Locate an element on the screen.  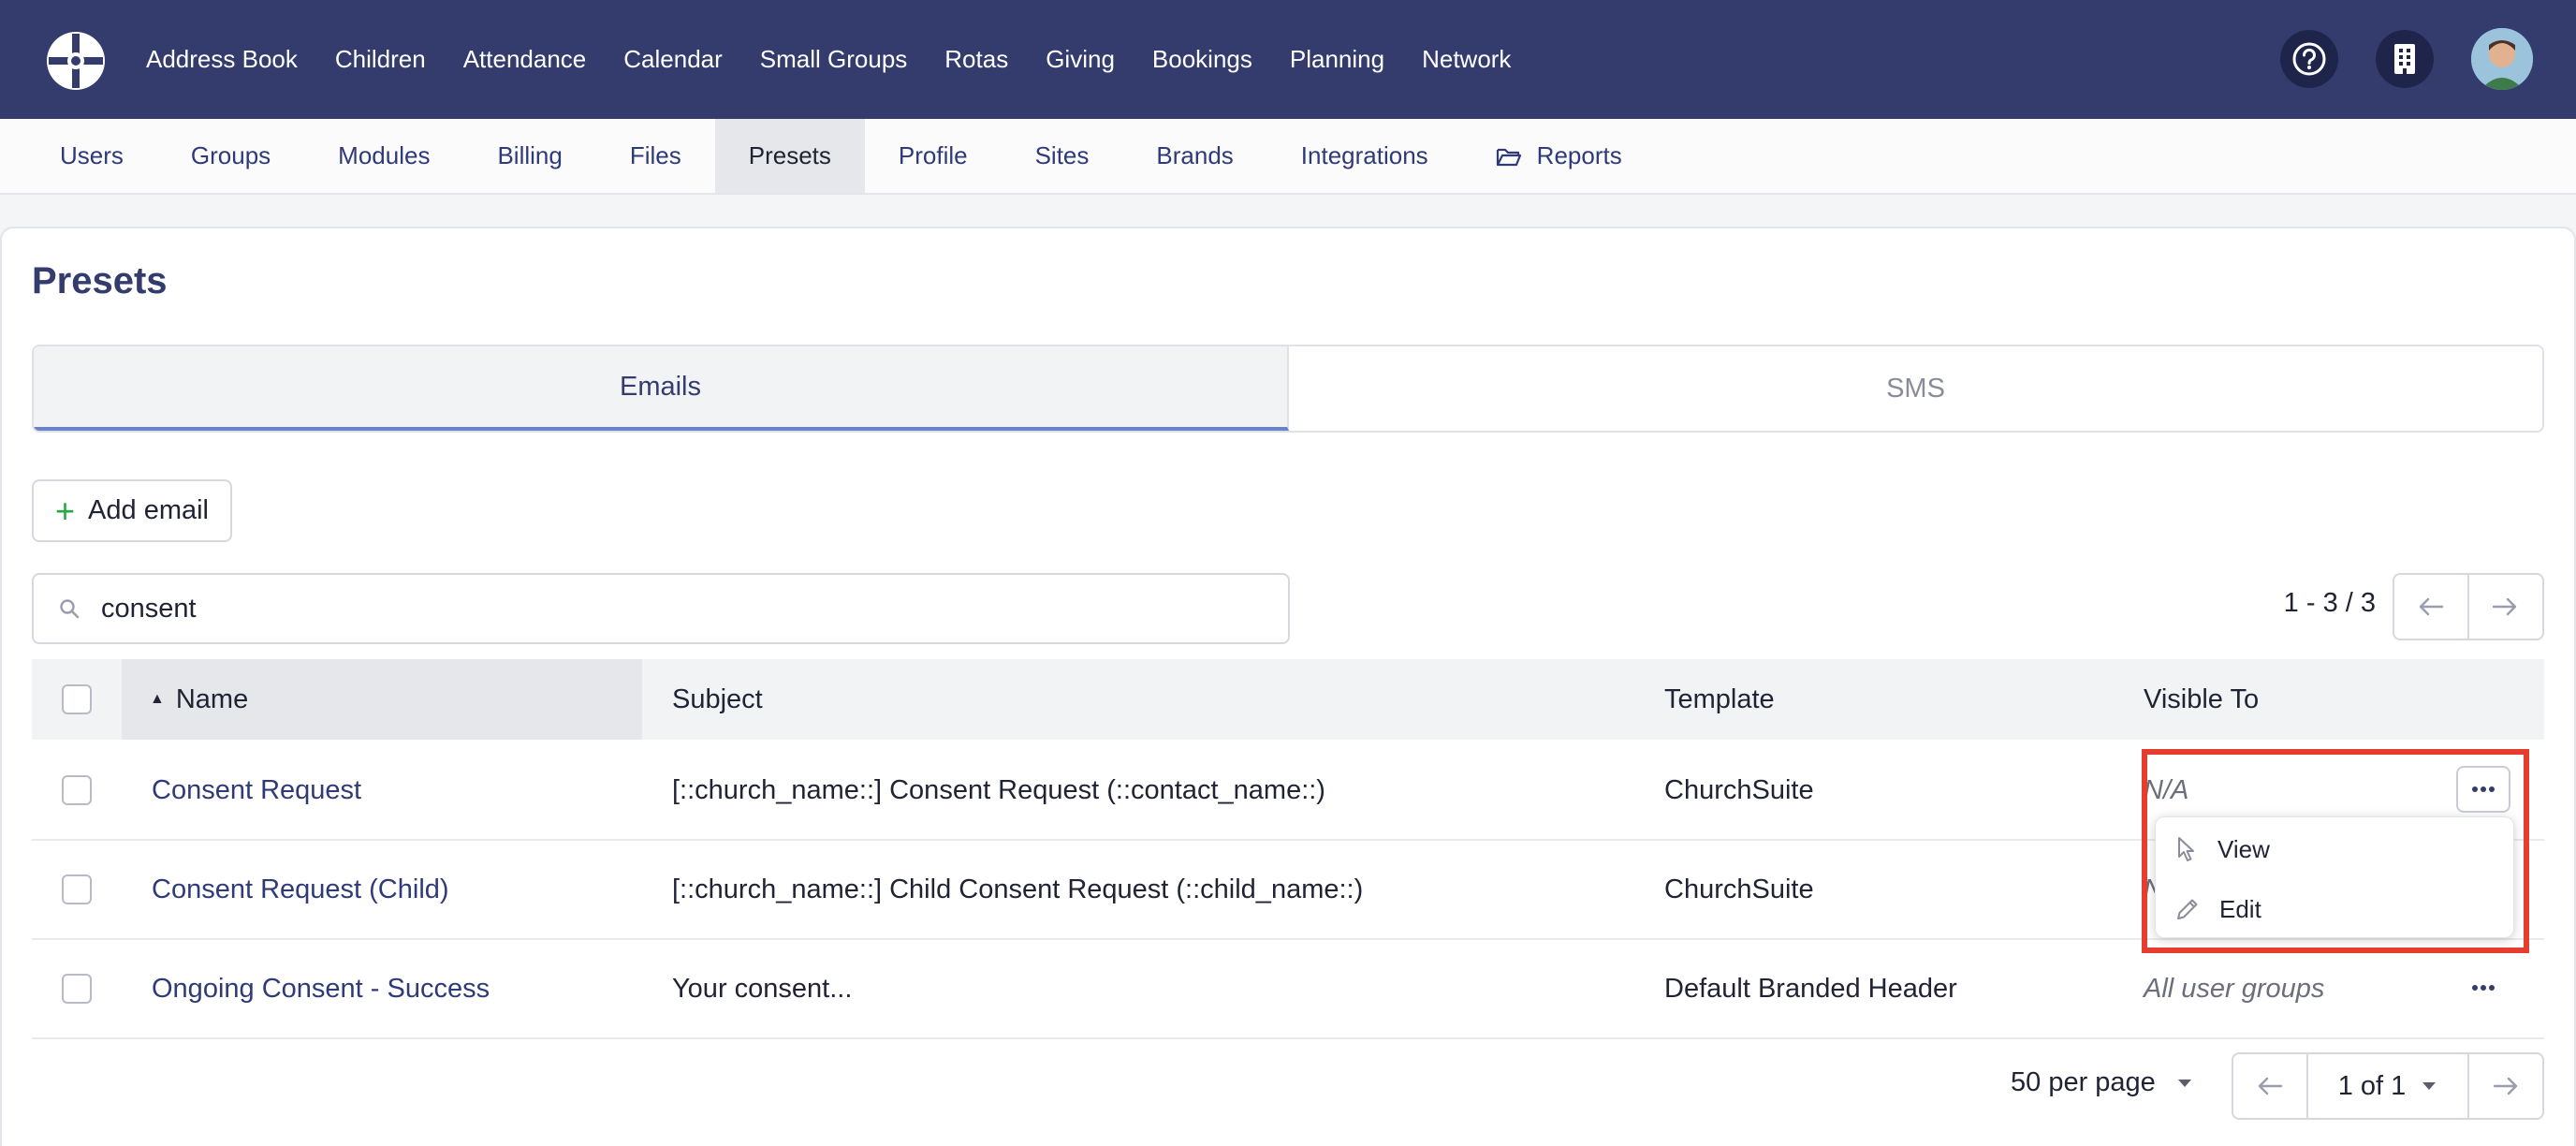
nav-bookings: Bookings is located at coordinates (1202, 59).